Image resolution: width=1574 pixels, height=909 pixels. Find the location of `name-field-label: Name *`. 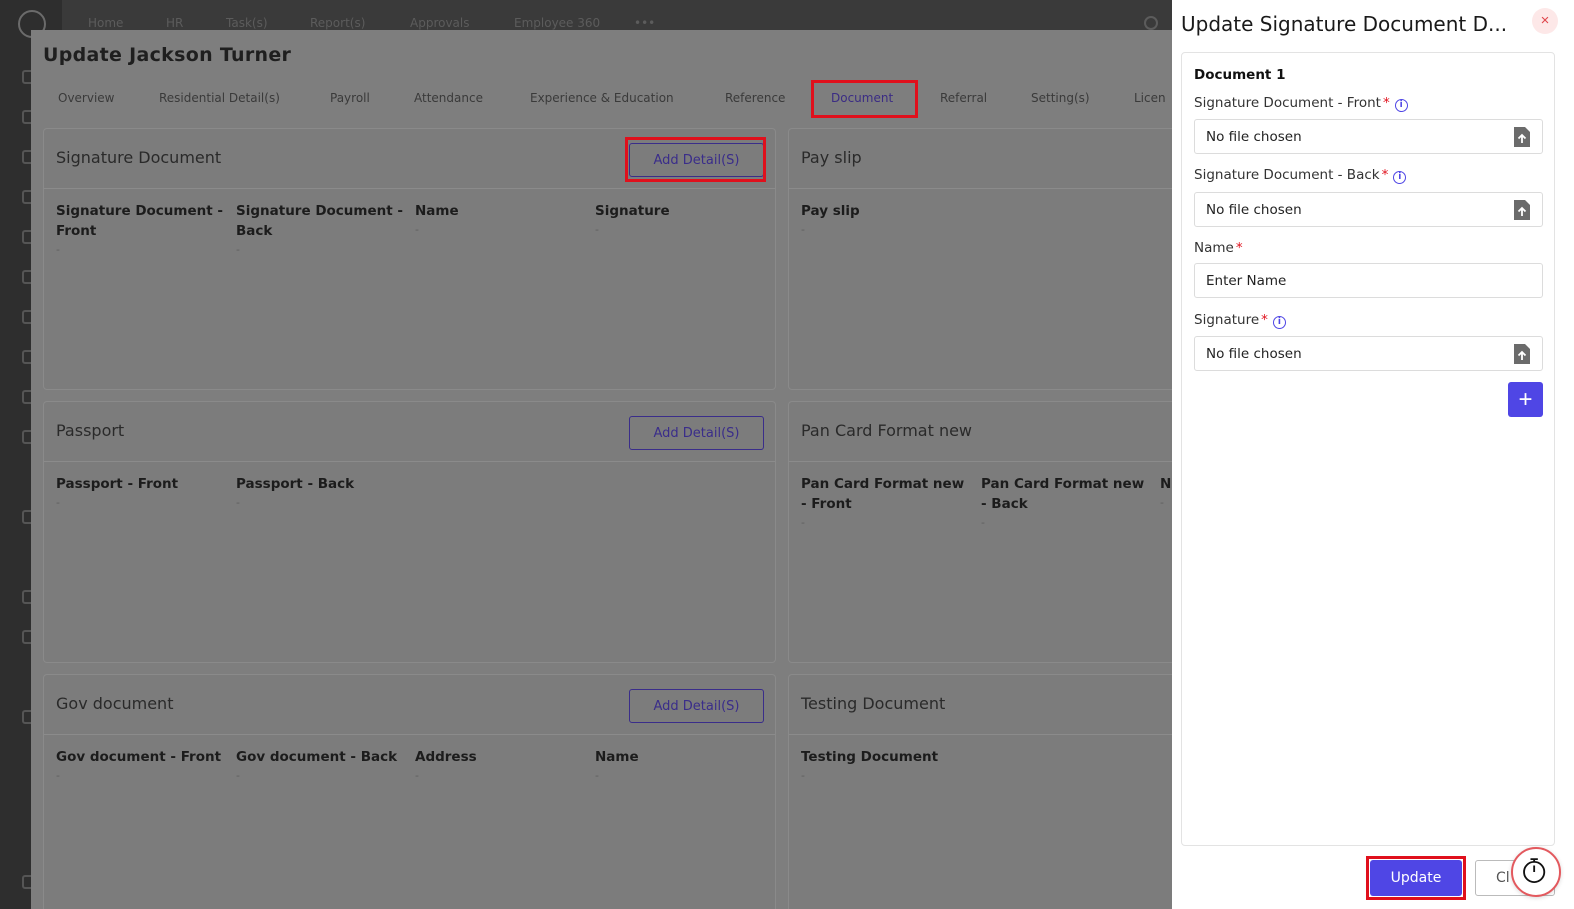

name-field-label: Name * is located at coordinates (1218, 248).